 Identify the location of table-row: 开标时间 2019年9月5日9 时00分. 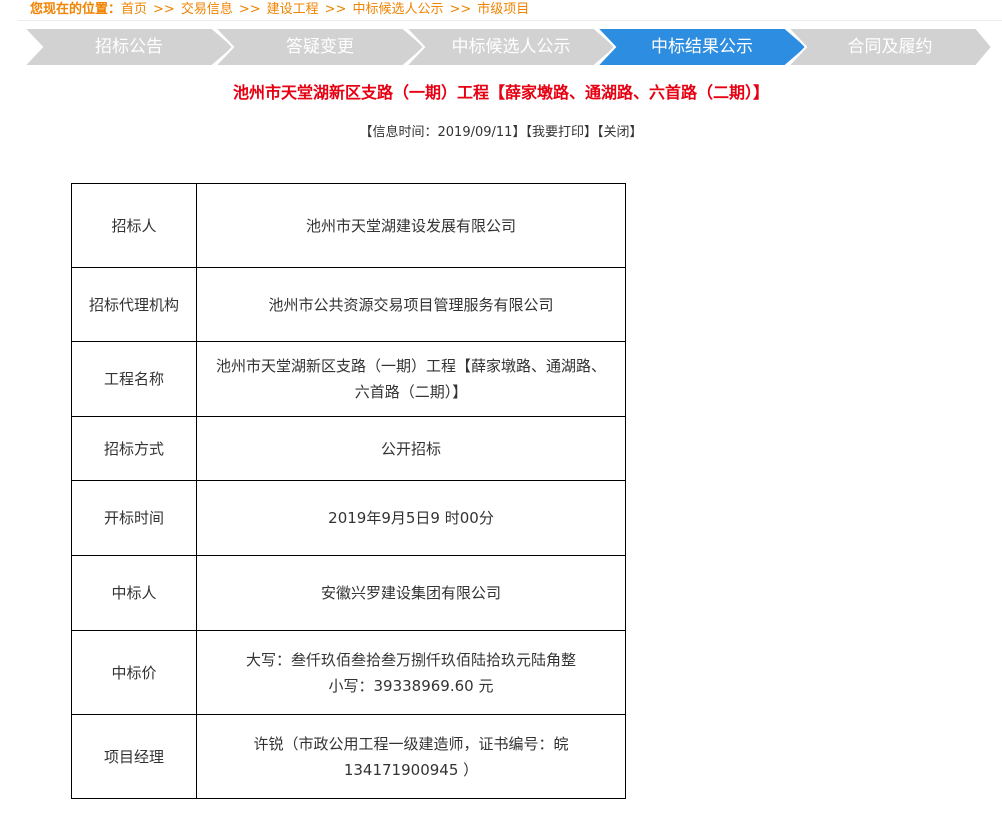
(348, 518).